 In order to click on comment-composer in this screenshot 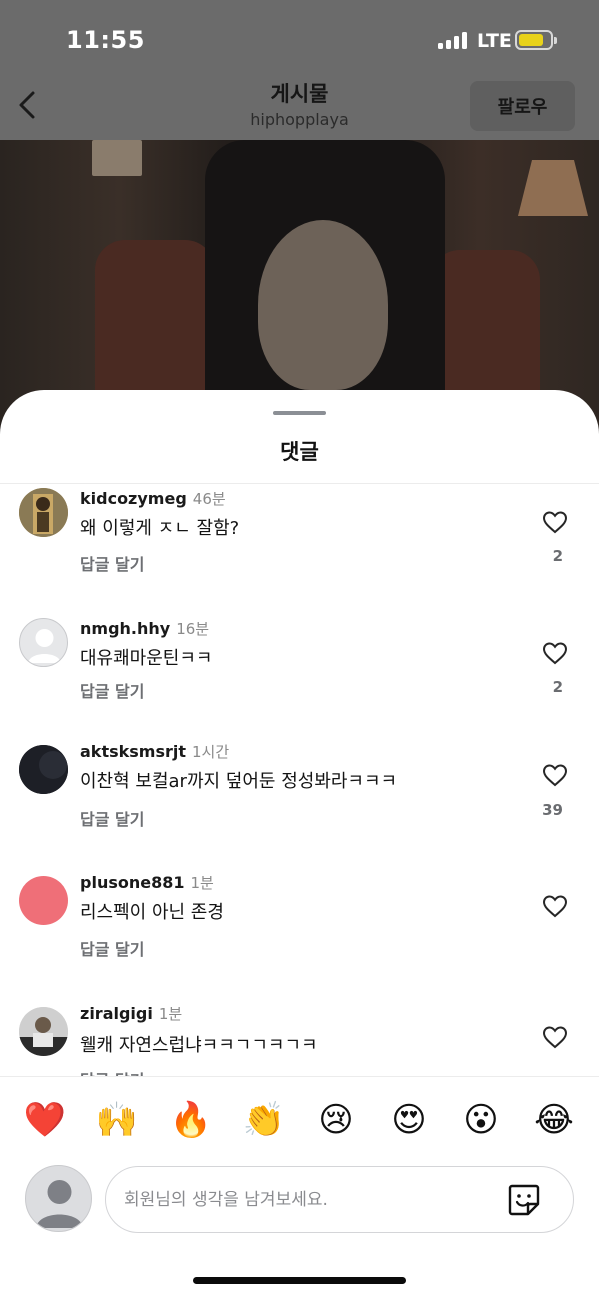, I will do `click(339, 1199)`.